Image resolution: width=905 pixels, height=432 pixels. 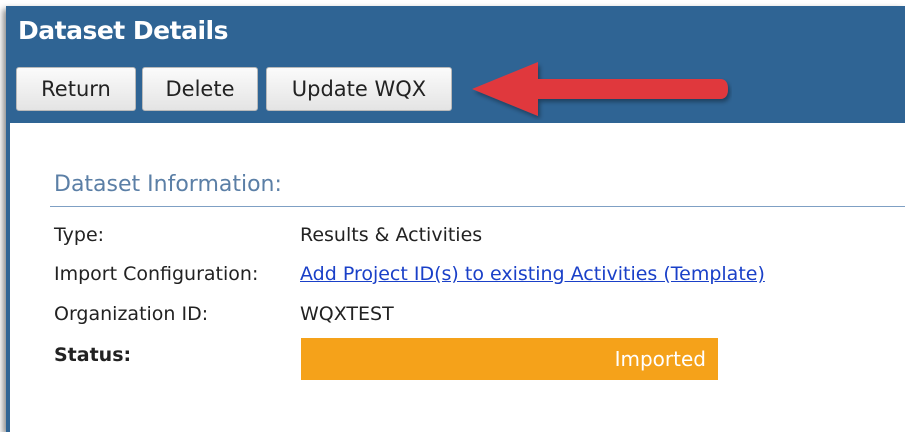 What do you see at coordinates (8, 277) in the screenshot?
I see `left-accent-bar` at bounding box center [8, 277].